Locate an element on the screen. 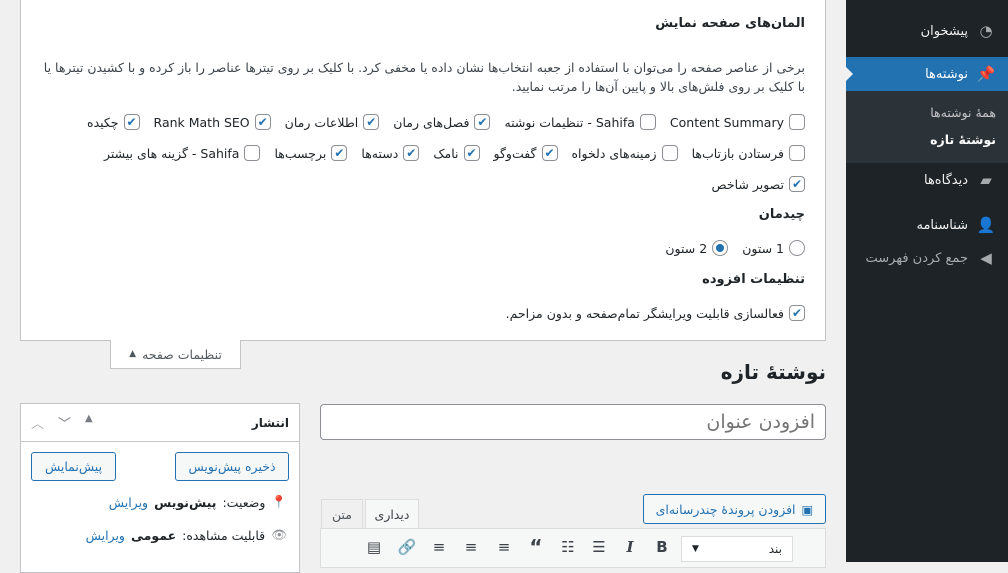 Image resolution: width=1008 pixels, height=573 pixels. submenu-all-posts: همهٔ نوشته‌ها is located at coordinates (963, 112).